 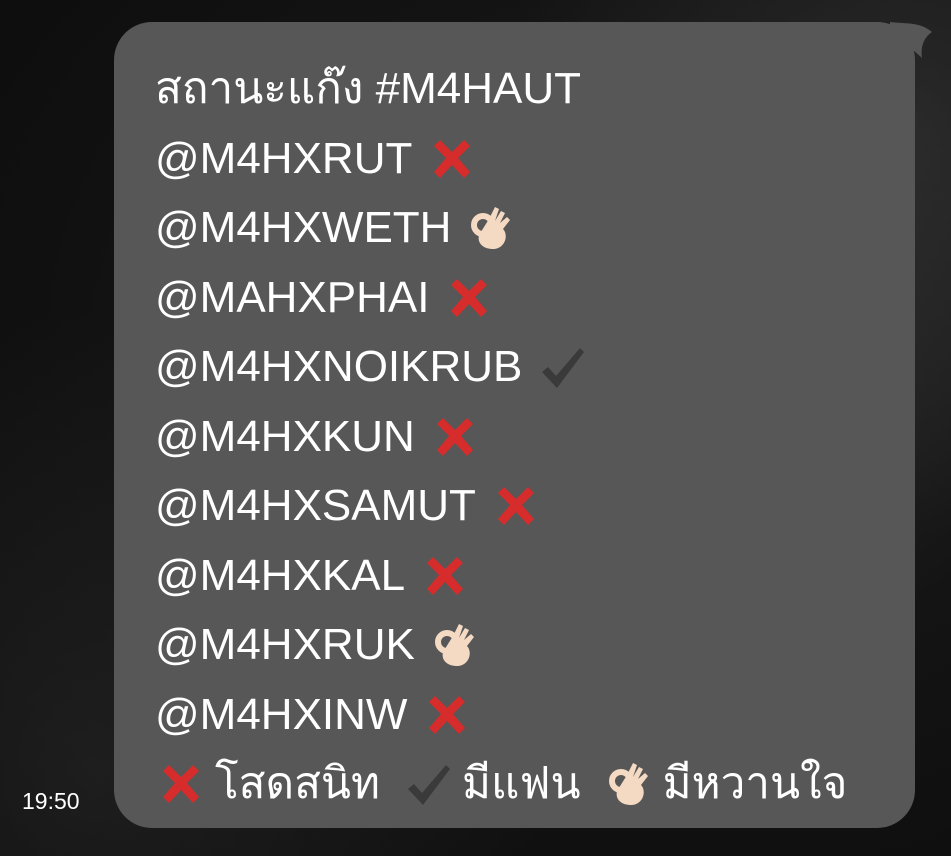 What do you see at coordinates (285, 645) in the screenshot?
I see `member-handle: @M4HXRUK` at bounding box center [285, 645].